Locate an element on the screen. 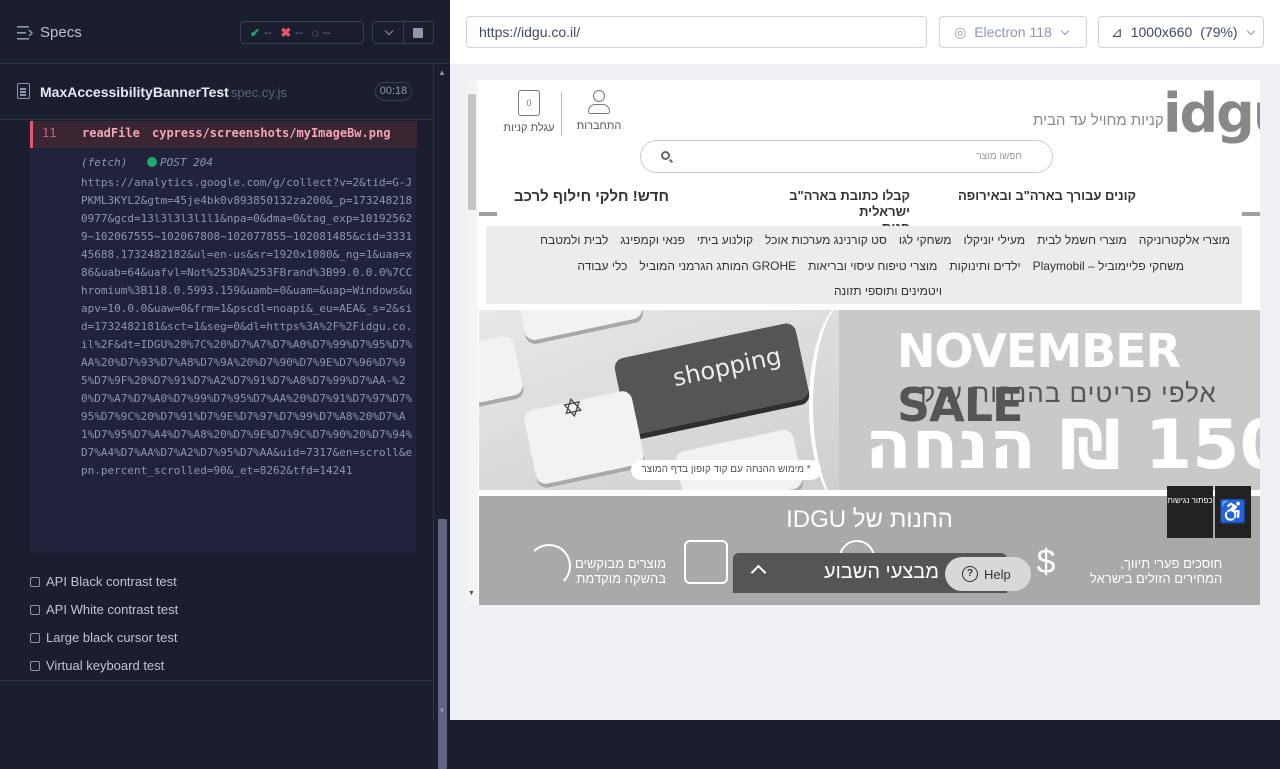 The image size is (1280, 769). test-item: API Black contrast test is located at coordinates (103, 581).